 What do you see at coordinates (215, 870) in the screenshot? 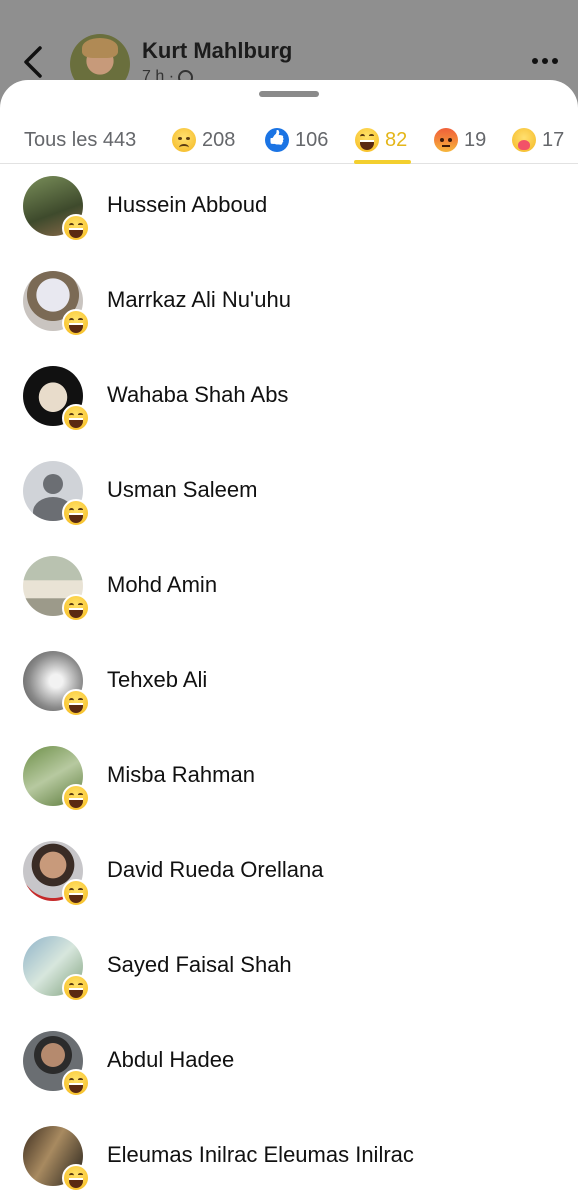
I see `person-name: David Rueda Orellana` at bounding box center [215, 870].